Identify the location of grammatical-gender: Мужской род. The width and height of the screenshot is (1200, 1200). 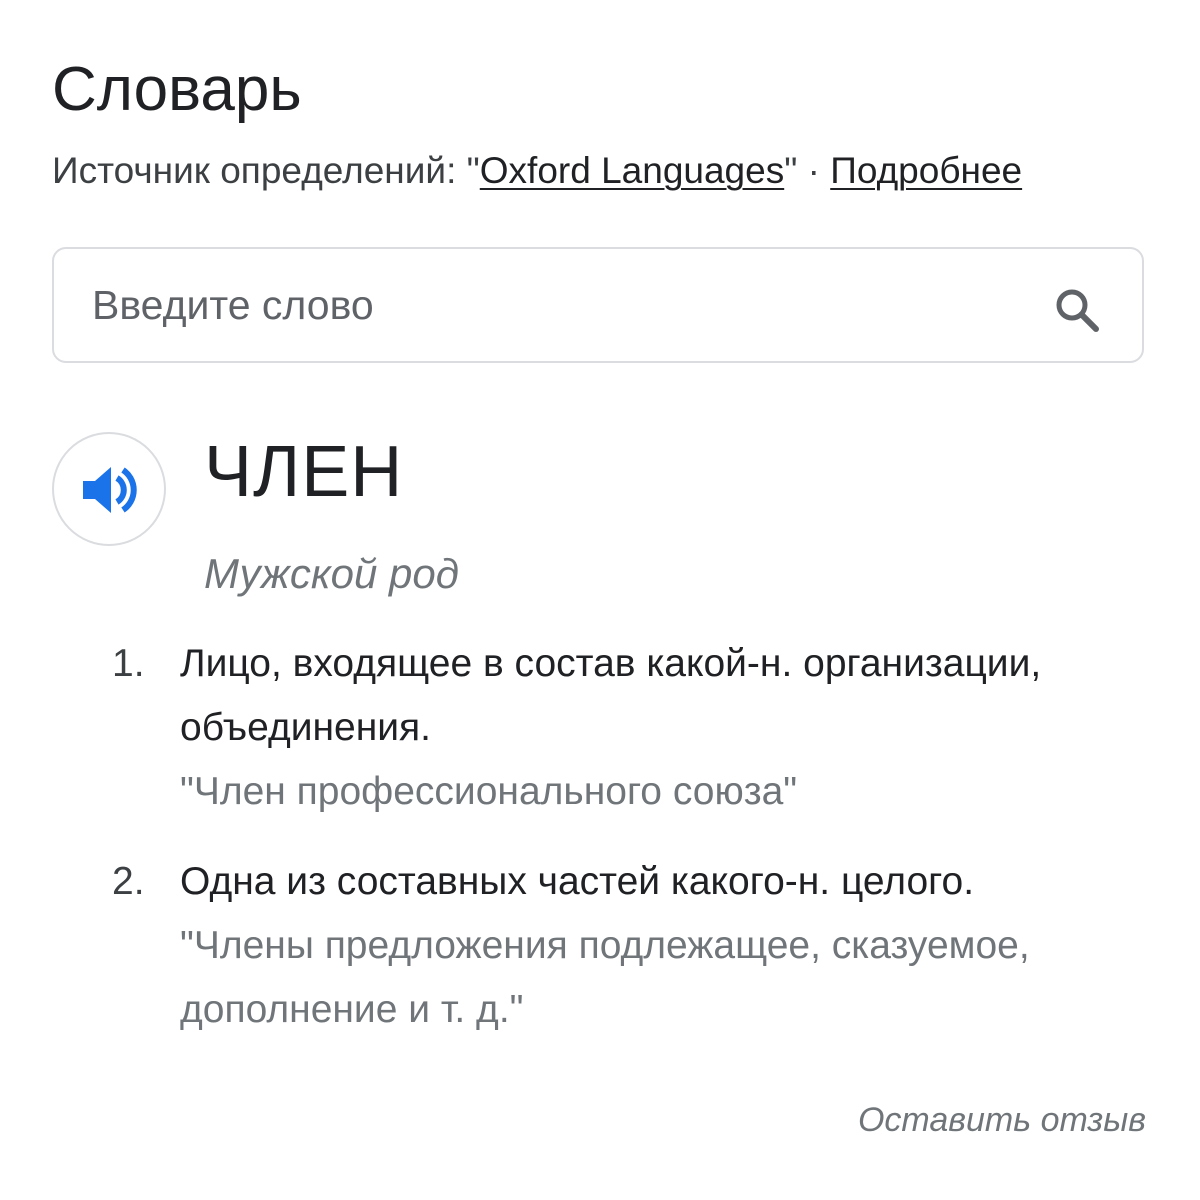
(331, 573).